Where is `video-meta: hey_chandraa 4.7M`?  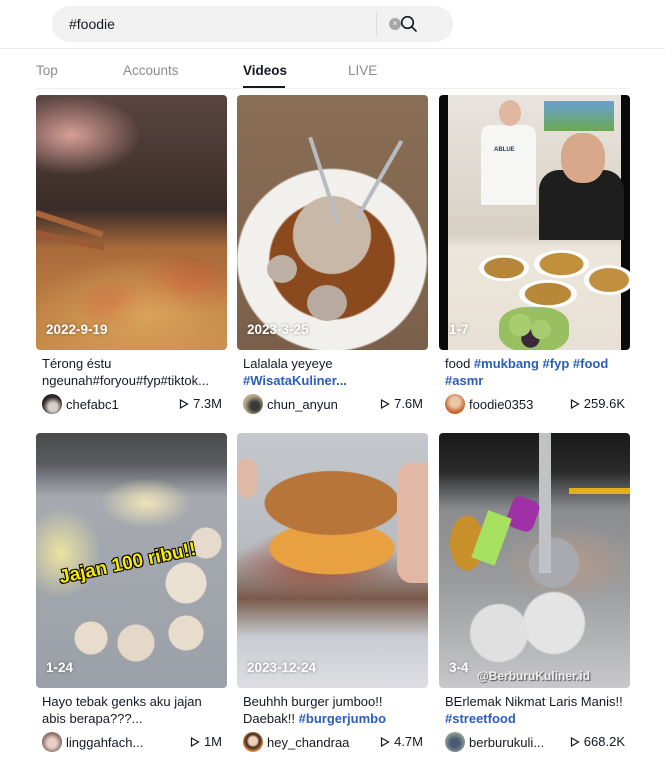
video-meta: hey_chandraa 4.7M is located at coordinates (333, 742).